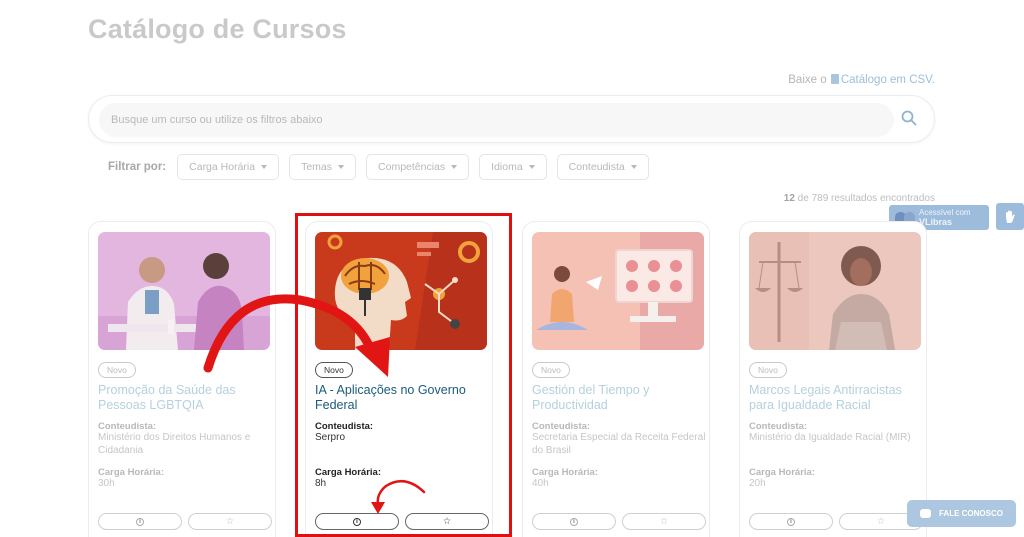 This screenshot has width=1024, height=537. What do you see at coordinates (757, 483) in the screenshot?
I see `hours-value: 20h` at bounding box center [757, 483].